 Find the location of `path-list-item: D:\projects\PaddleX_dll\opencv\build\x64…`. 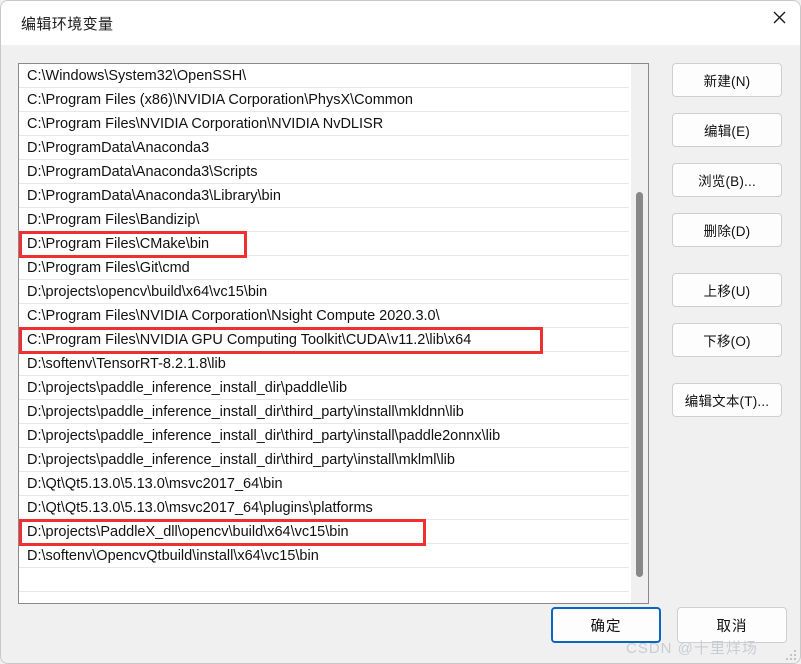

path-list-item: D:\projects\PaddleX_dll\opencv\build\x64… is located at coordinates (324, 532).